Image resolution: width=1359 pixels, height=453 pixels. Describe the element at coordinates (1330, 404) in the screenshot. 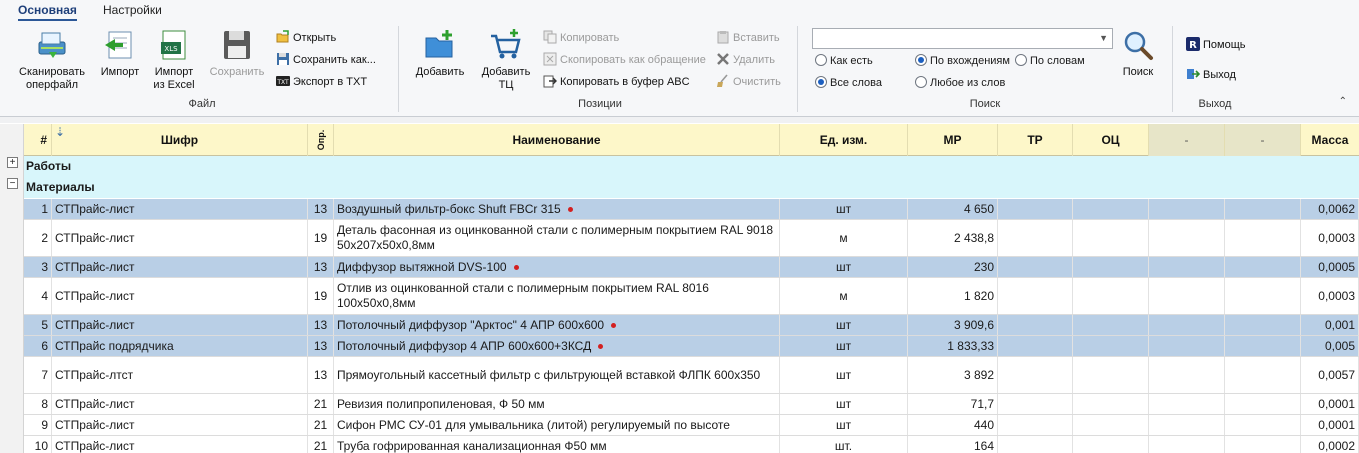

I see `cell-mass: 0,0001` at that location.